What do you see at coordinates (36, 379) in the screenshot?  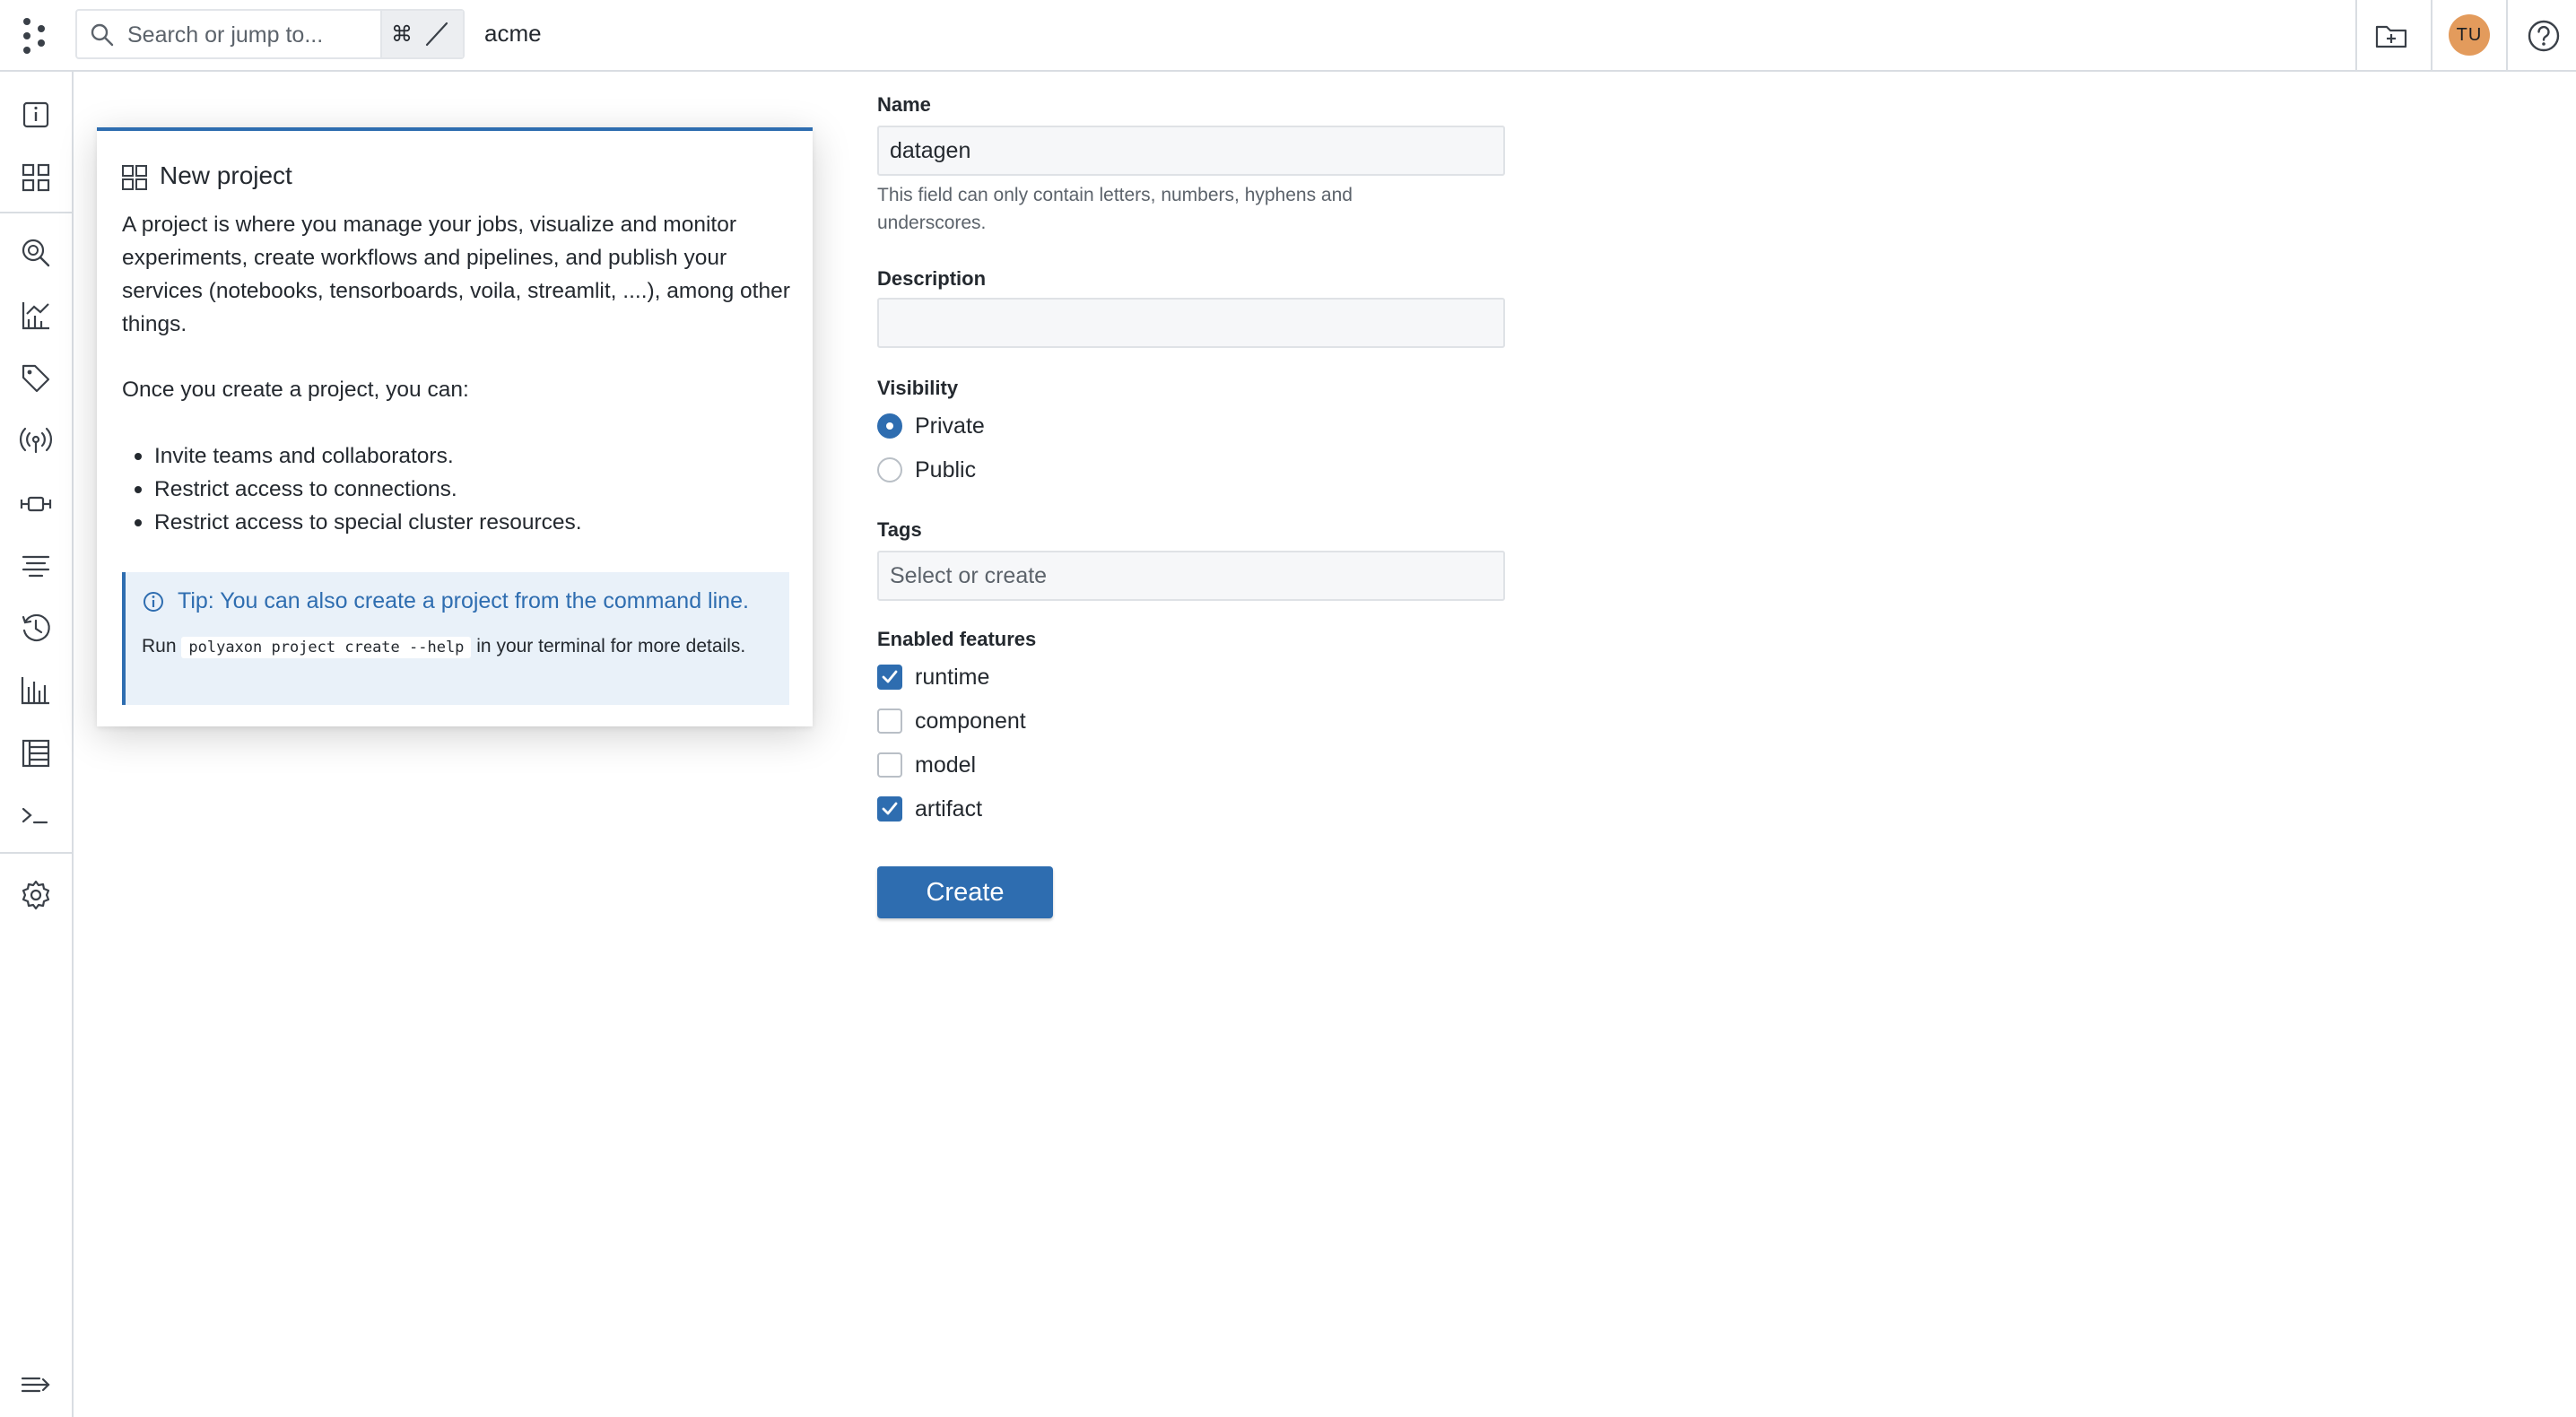 I see `tag-icon` at bounding box center [36, 379].